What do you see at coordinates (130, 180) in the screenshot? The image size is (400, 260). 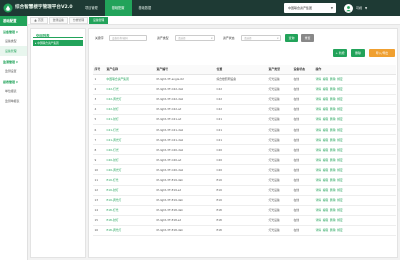 I see `asset-name-link: E19-灯光` at bounding box center [130, 180].